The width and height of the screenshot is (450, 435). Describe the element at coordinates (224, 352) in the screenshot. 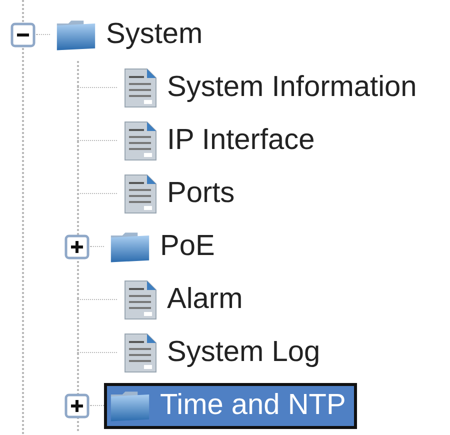

I see `tree-item: System Log` at that location.